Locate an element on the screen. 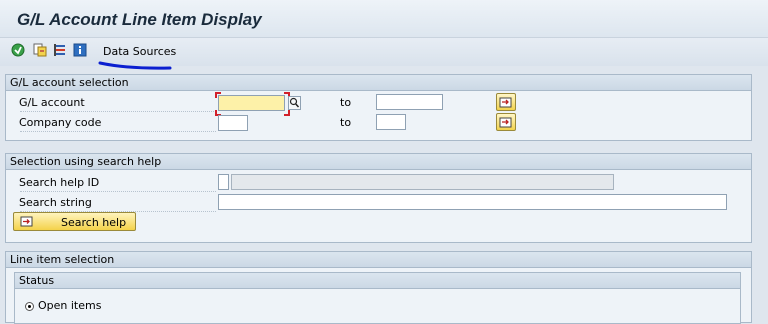 This screenshot has width=768, height=324. search-help-description-field is located at coordinates (422, 182).